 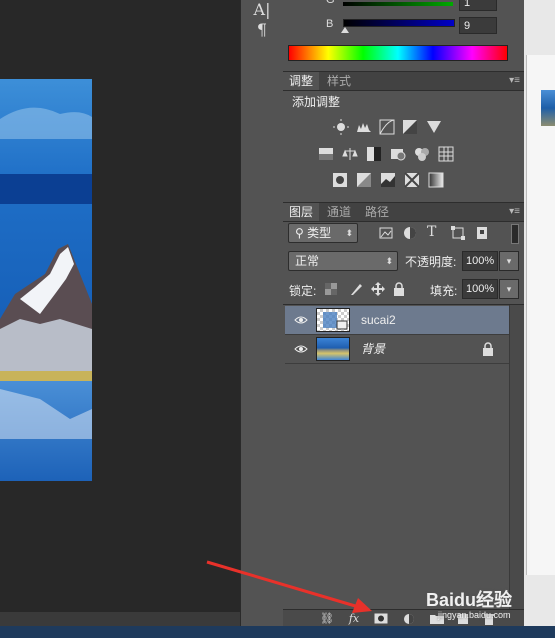 I want to click on red-arrow-annotation, so click(x=289, y=586).